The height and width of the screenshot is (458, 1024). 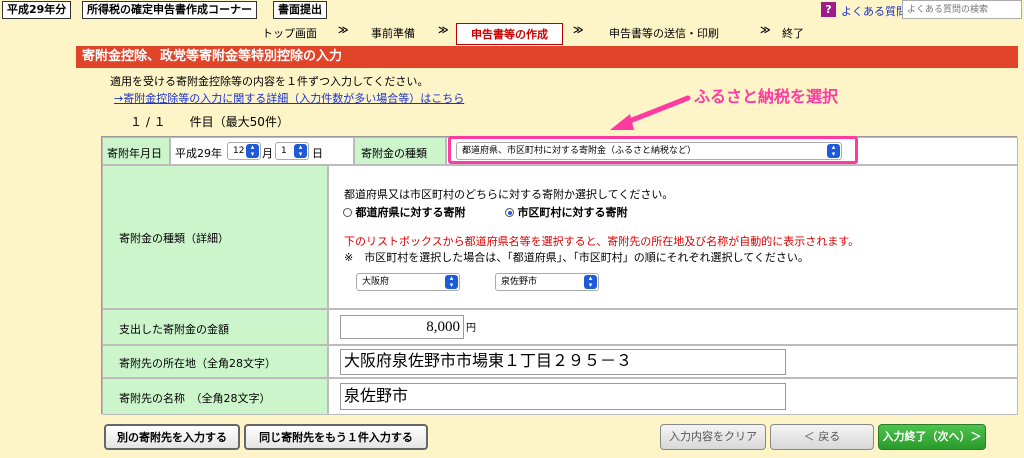 I want to click on callout-arrow-icon, so click(x=650, y=112).